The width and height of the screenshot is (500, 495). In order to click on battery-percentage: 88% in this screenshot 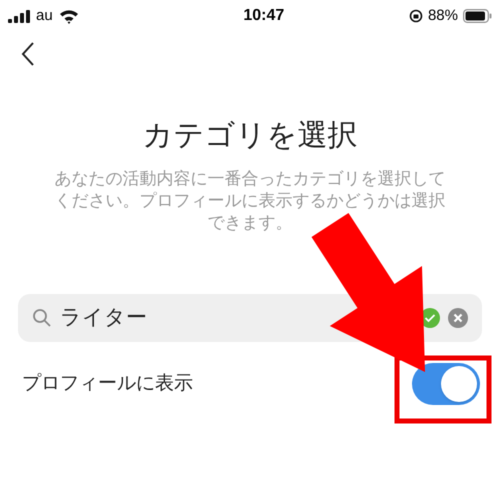, I will do `click(443, 16)`.